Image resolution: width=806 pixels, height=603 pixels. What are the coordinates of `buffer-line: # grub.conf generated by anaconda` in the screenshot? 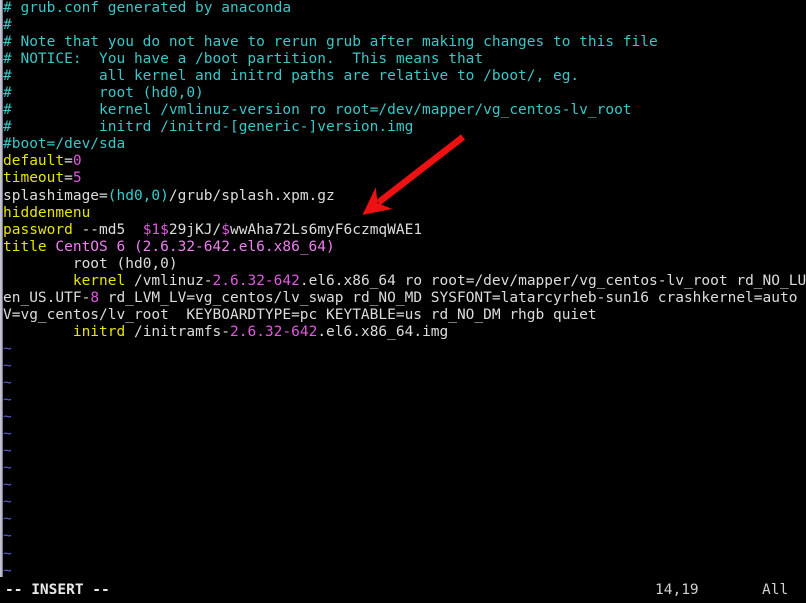 It's located at (403, 8).